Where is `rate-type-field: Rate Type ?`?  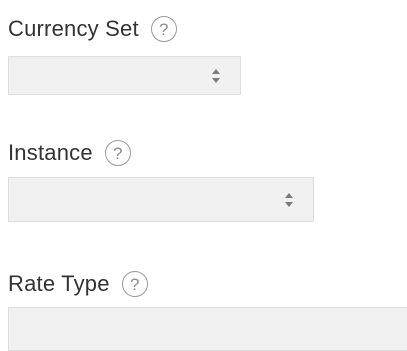 rate-type-field: Rate Type ? is located at coordinates (78, 284).